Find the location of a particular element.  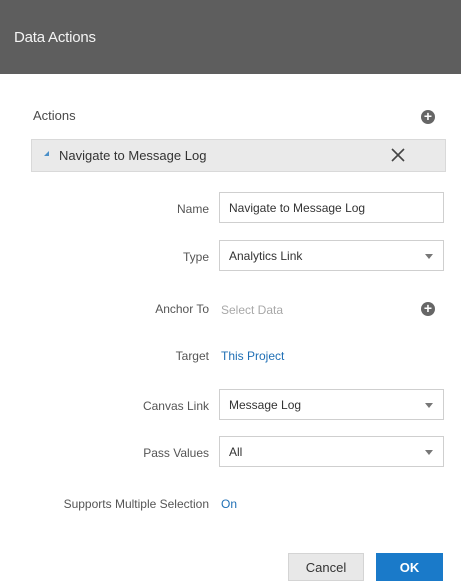

add-action-plus-icon: + is located at coordinates (428, 116).